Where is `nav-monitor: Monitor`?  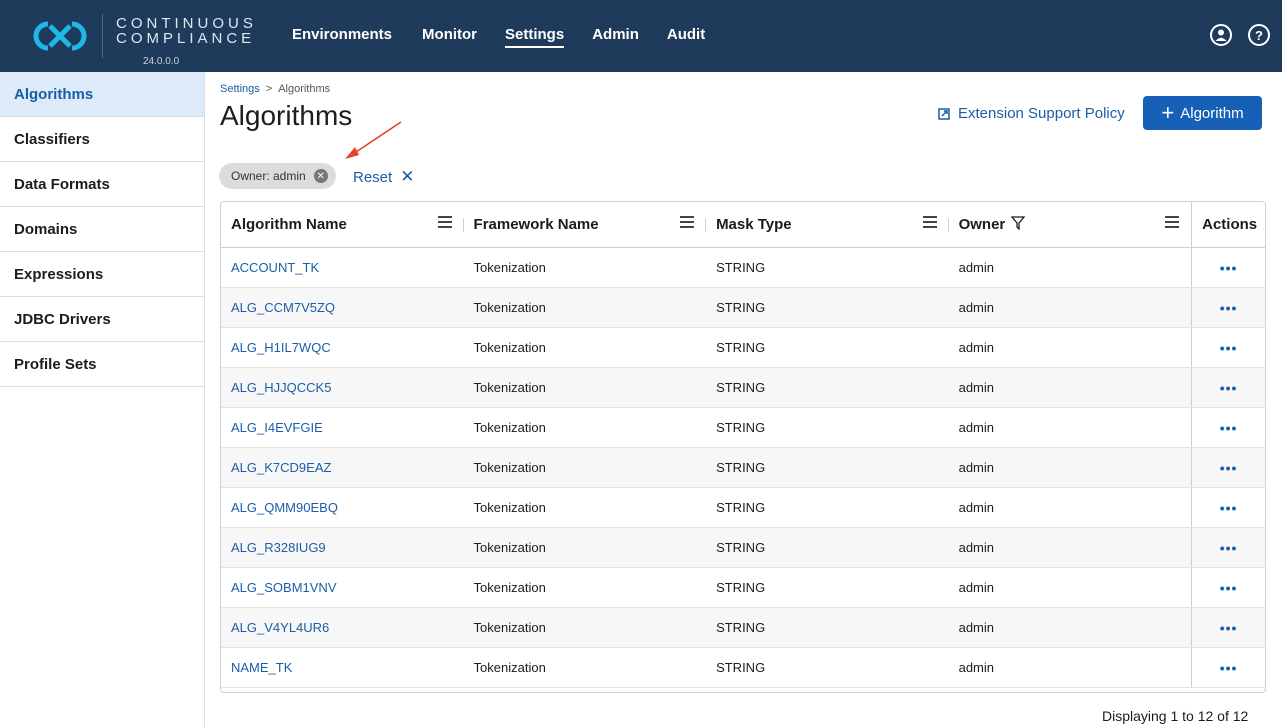 nav-monitor: Monitor is located at coordinates (449, 34).